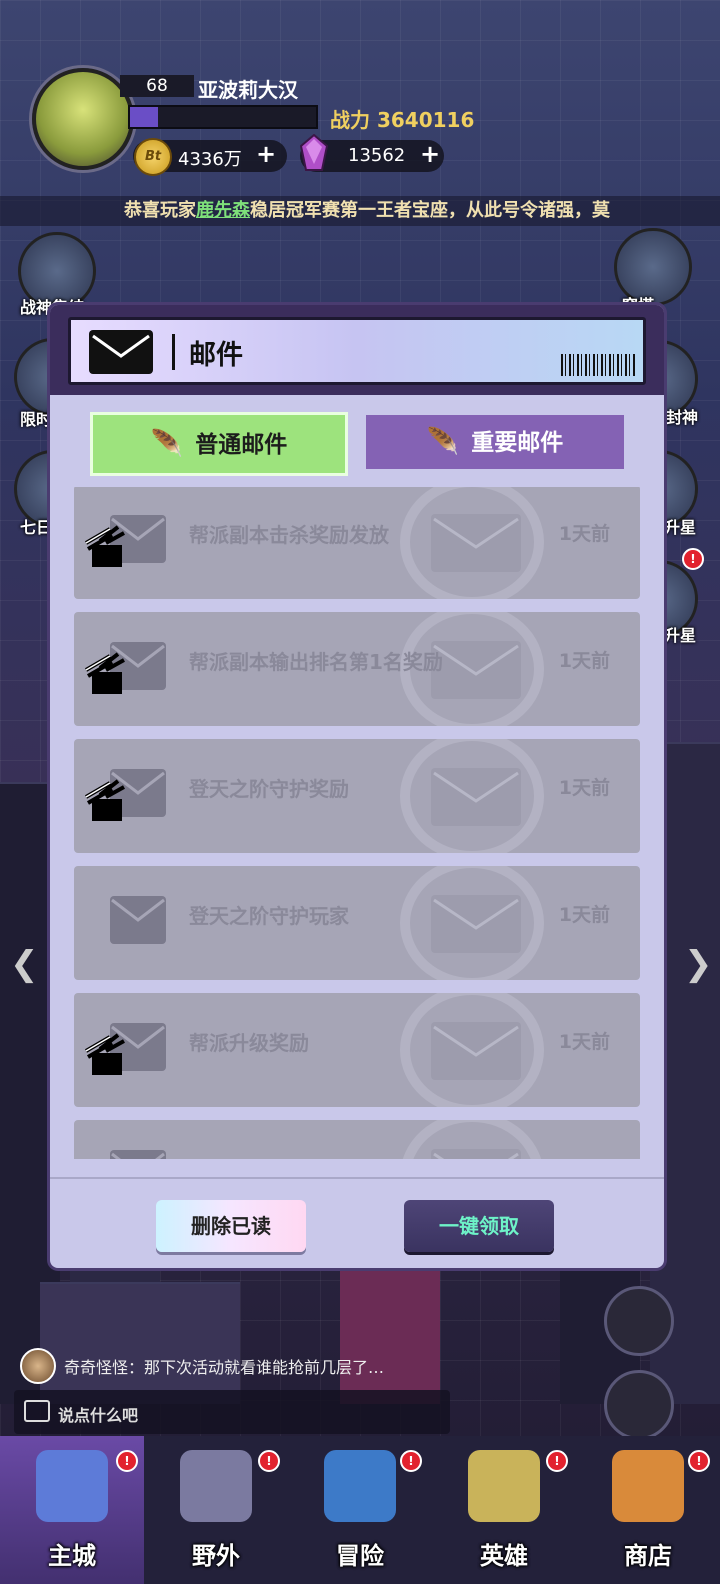 The image size is (720, 1584). I want to click on nav-main-city: 主城 !, so click(72, 1510).